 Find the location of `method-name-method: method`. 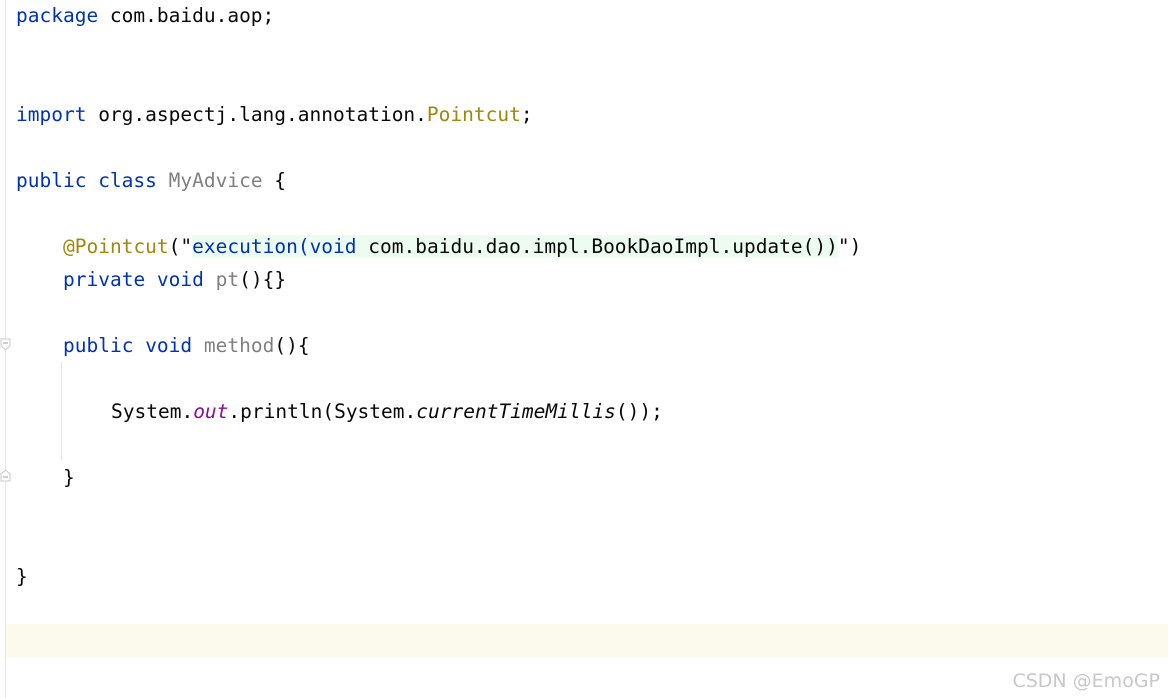

method-name-method: method is located at coordinates (239, 345).